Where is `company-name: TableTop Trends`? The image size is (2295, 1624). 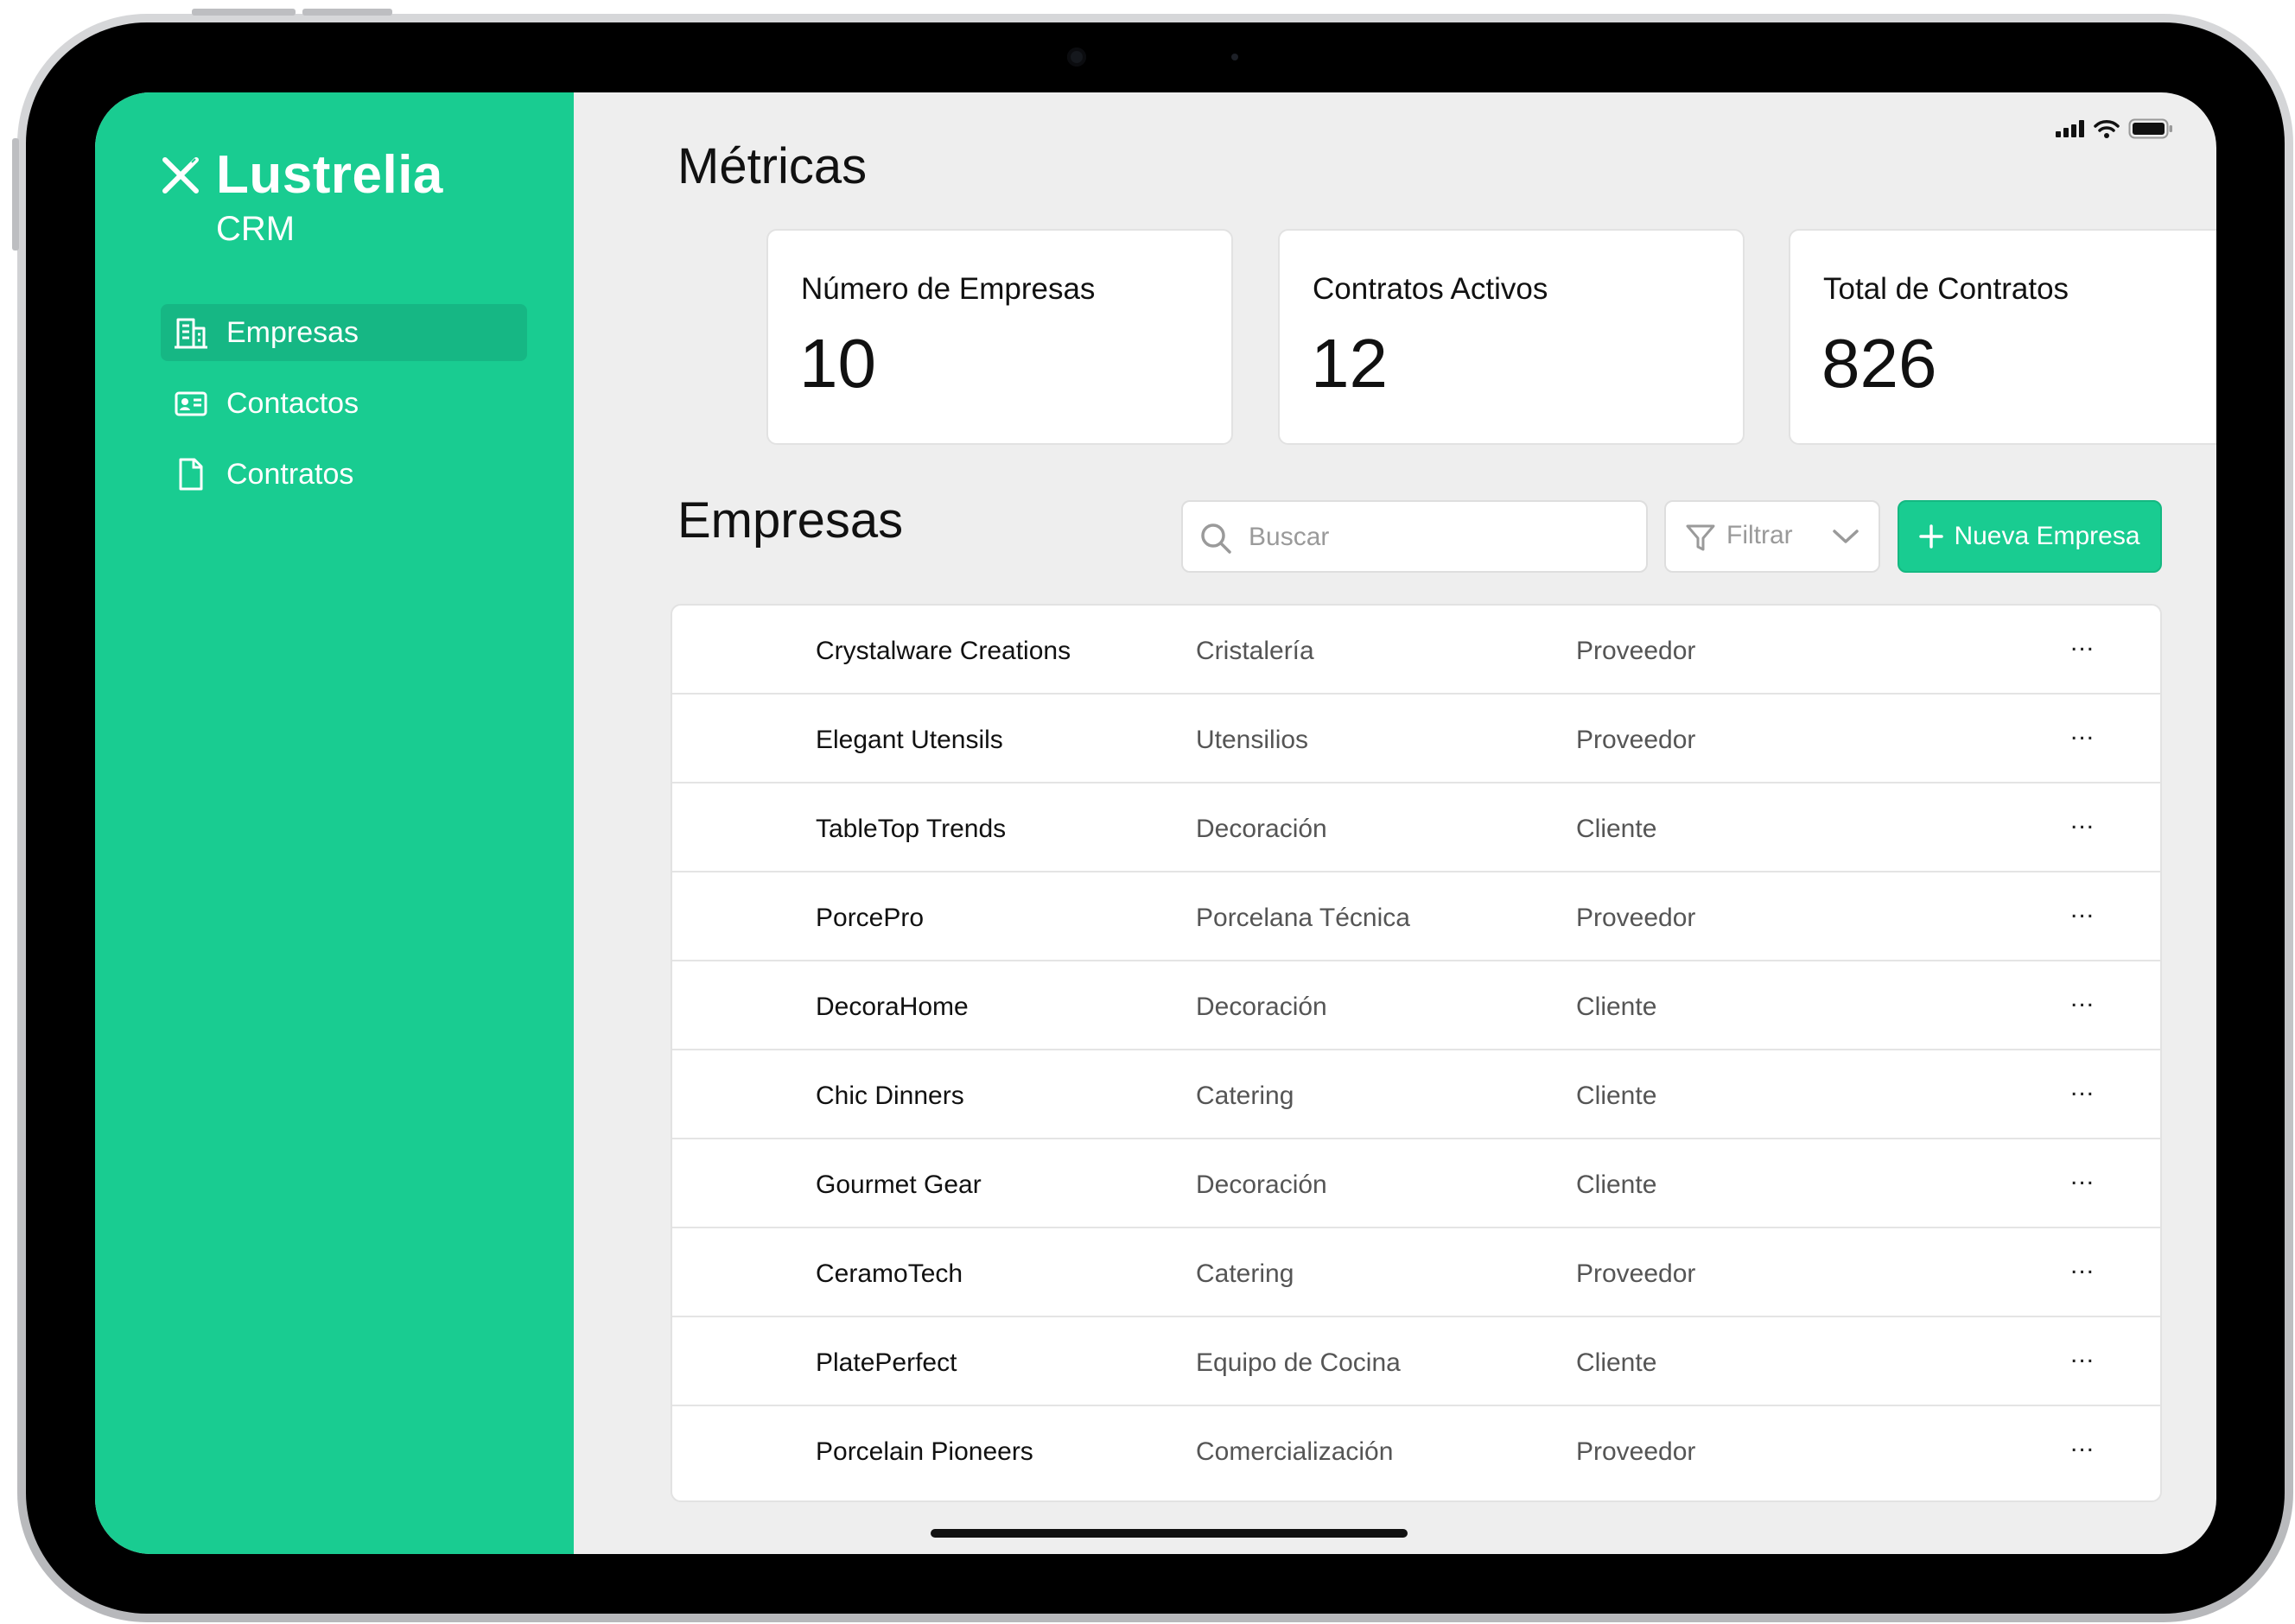 company-name: TableTop Trends is located at coordinates (911, 829).